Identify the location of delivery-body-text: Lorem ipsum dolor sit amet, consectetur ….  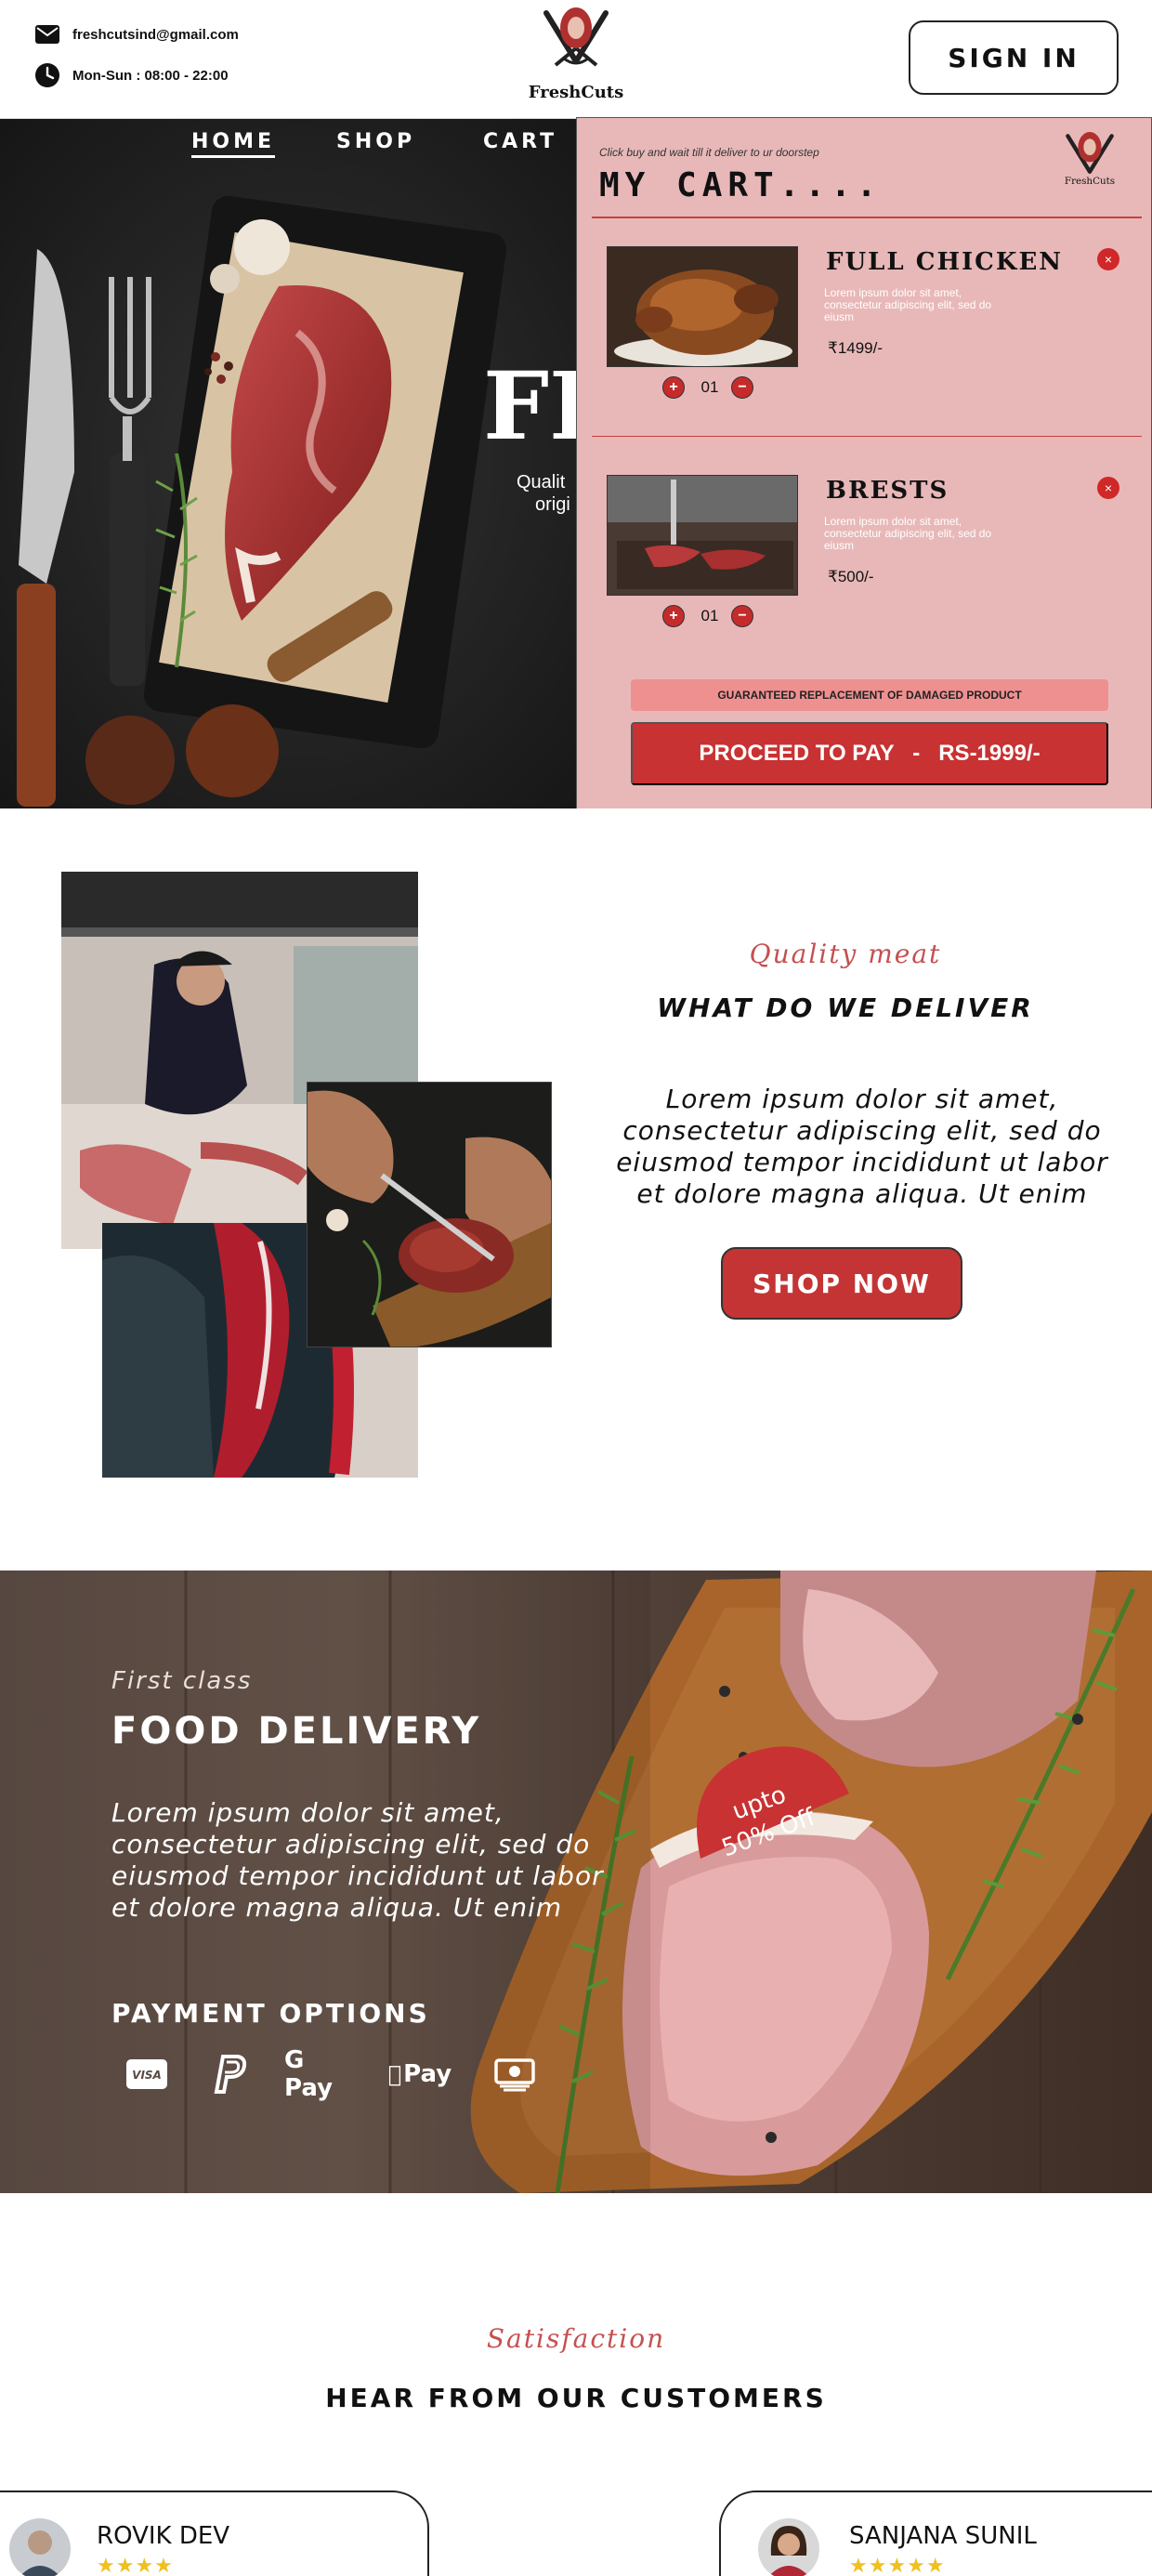
(357, 1860).